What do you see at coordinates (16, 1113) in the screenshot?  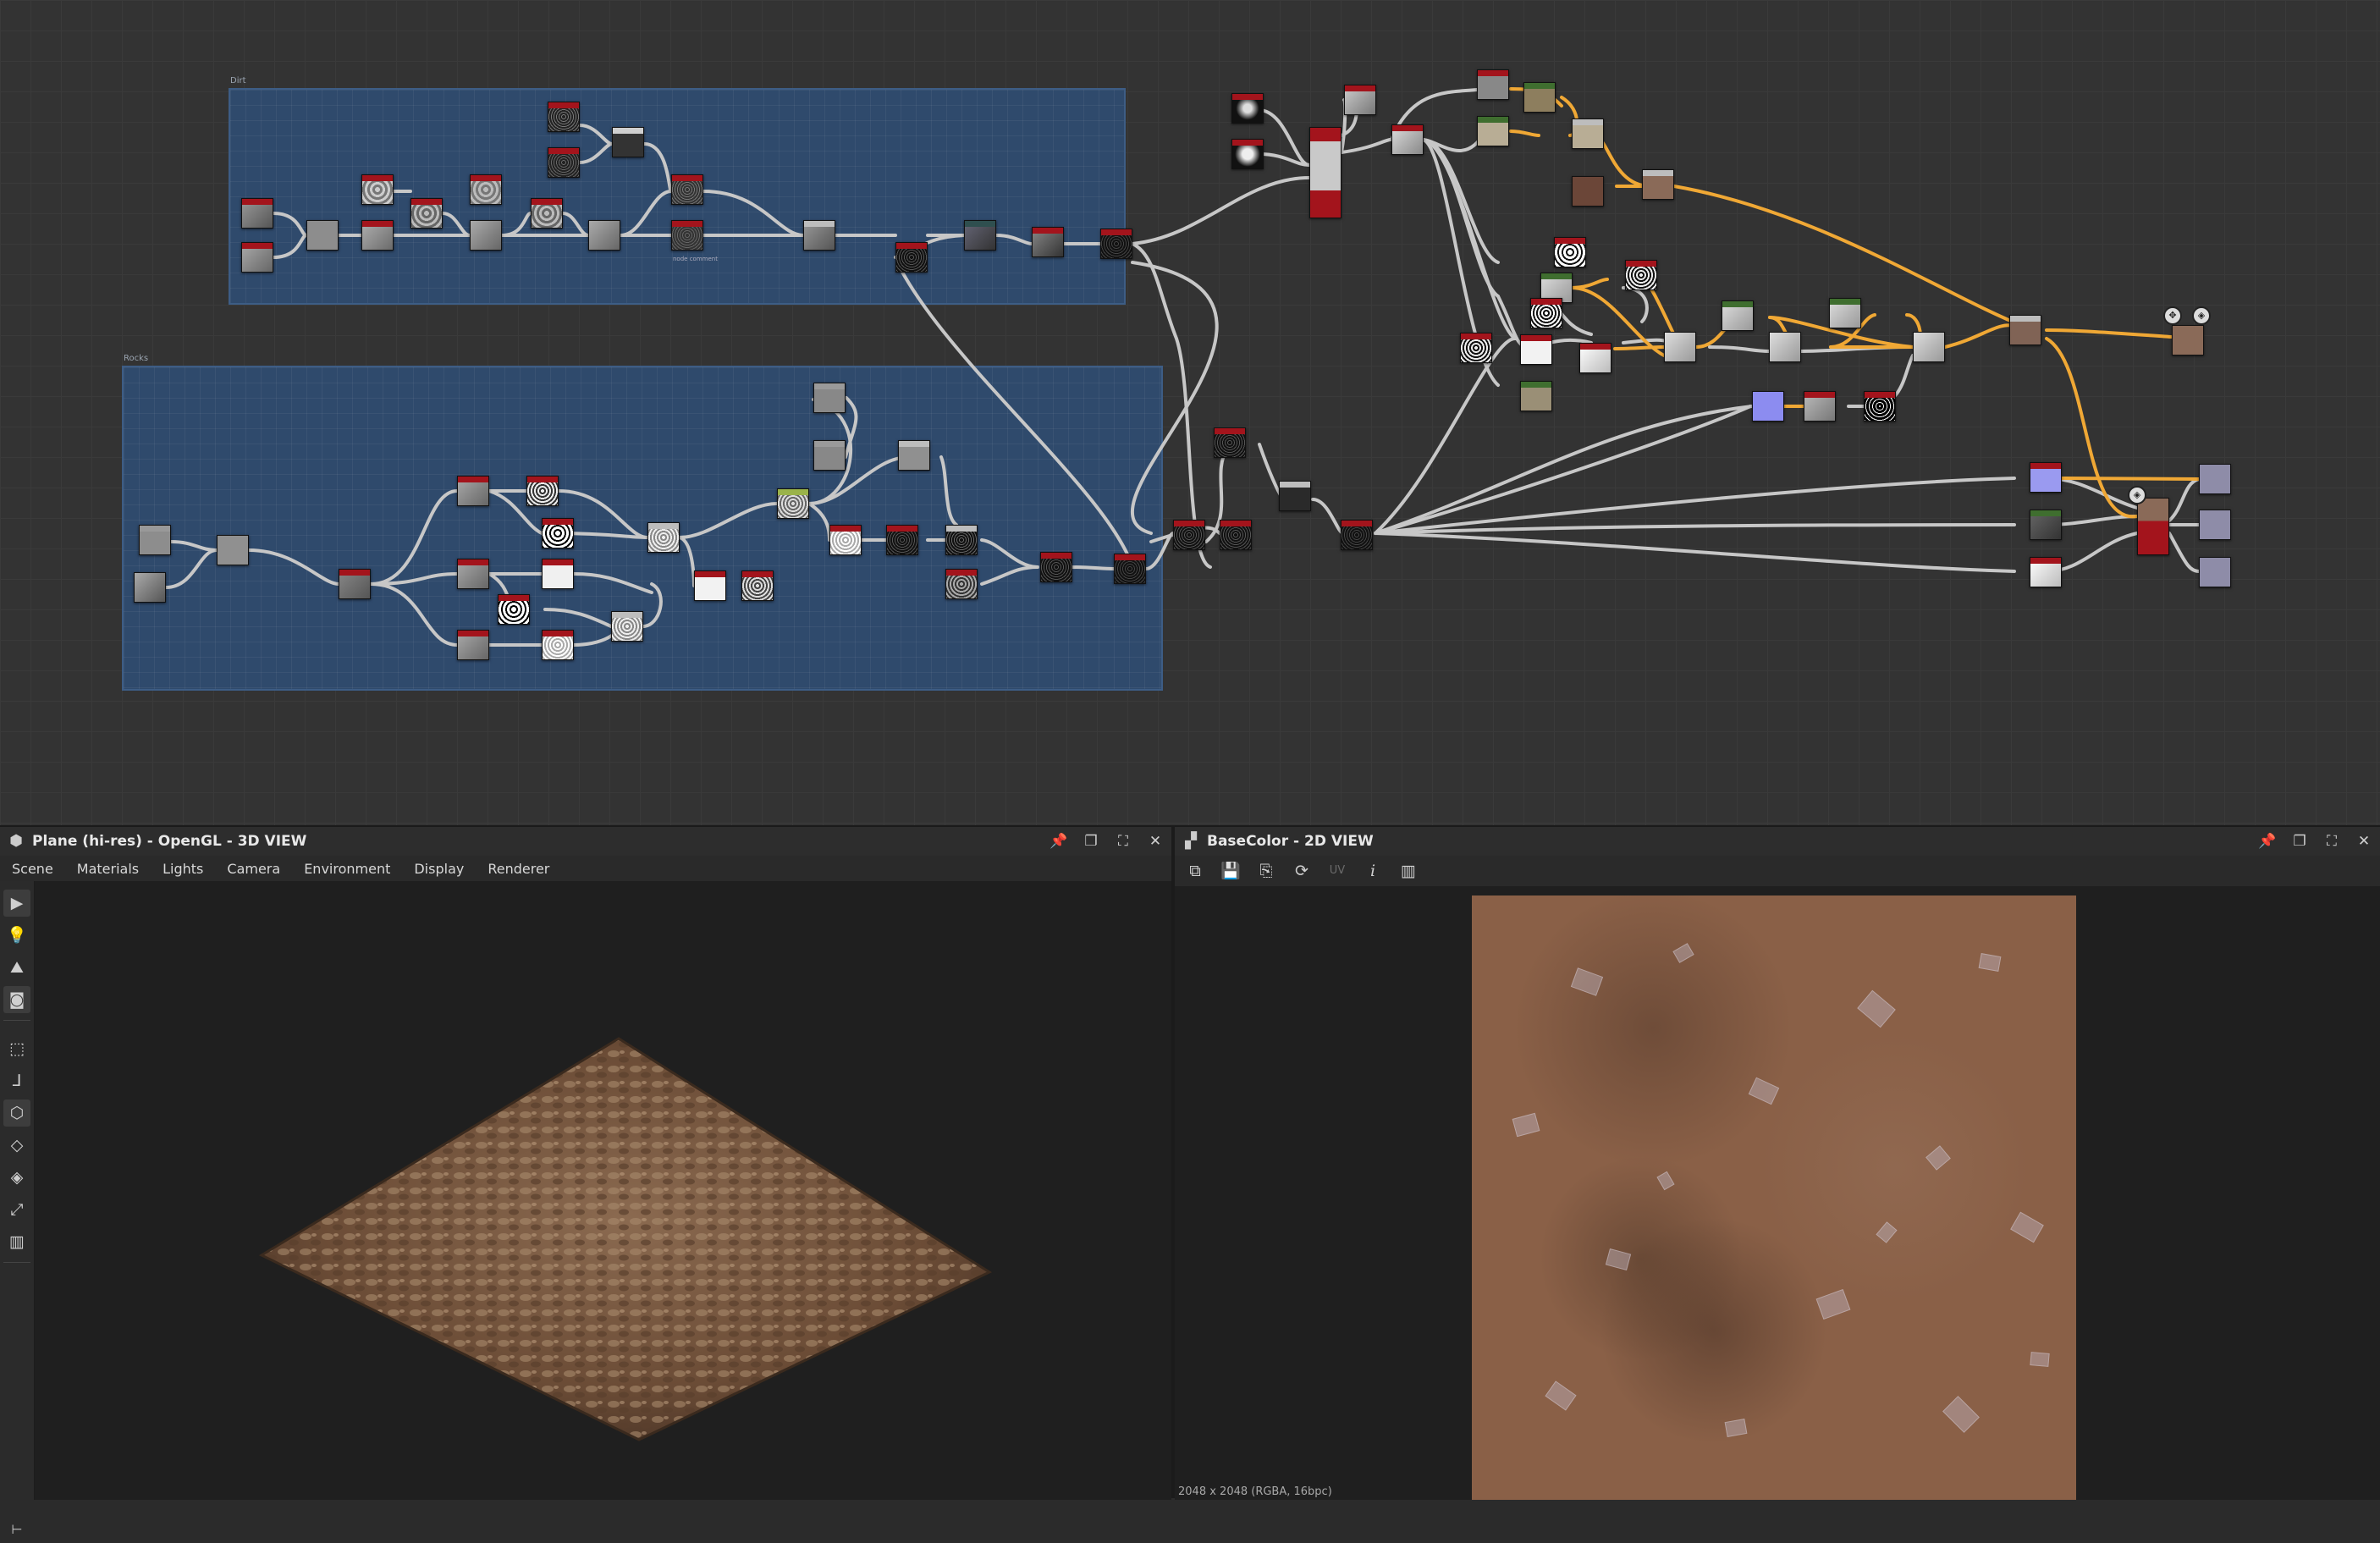 I see `mesh-icon: ⬡` at bounding box center [16, 1113].